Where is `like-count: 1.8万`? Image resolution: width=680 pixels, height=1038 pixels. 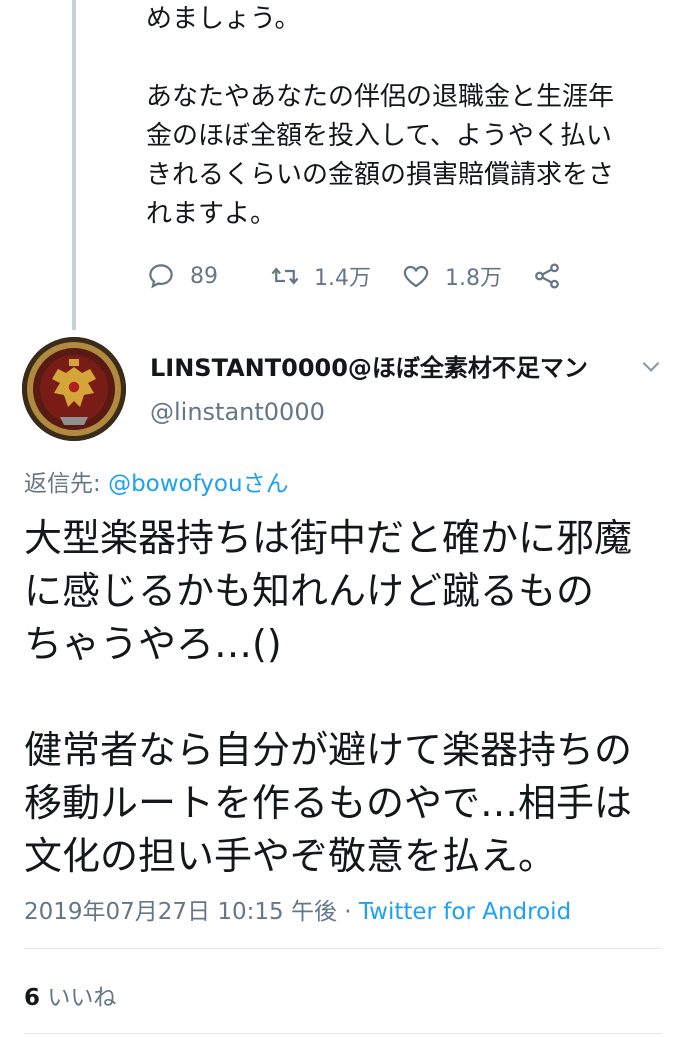
like-count: 1.8万 is located at coordinates (473, 278).